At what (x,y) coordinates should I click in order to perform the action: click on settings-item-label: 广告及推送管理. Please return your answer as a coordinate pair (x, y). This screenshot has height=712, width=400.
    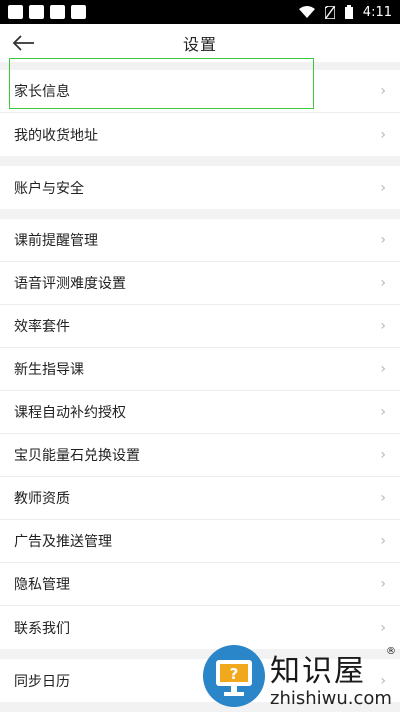
    Looking at the image, I should click on (63, 542).